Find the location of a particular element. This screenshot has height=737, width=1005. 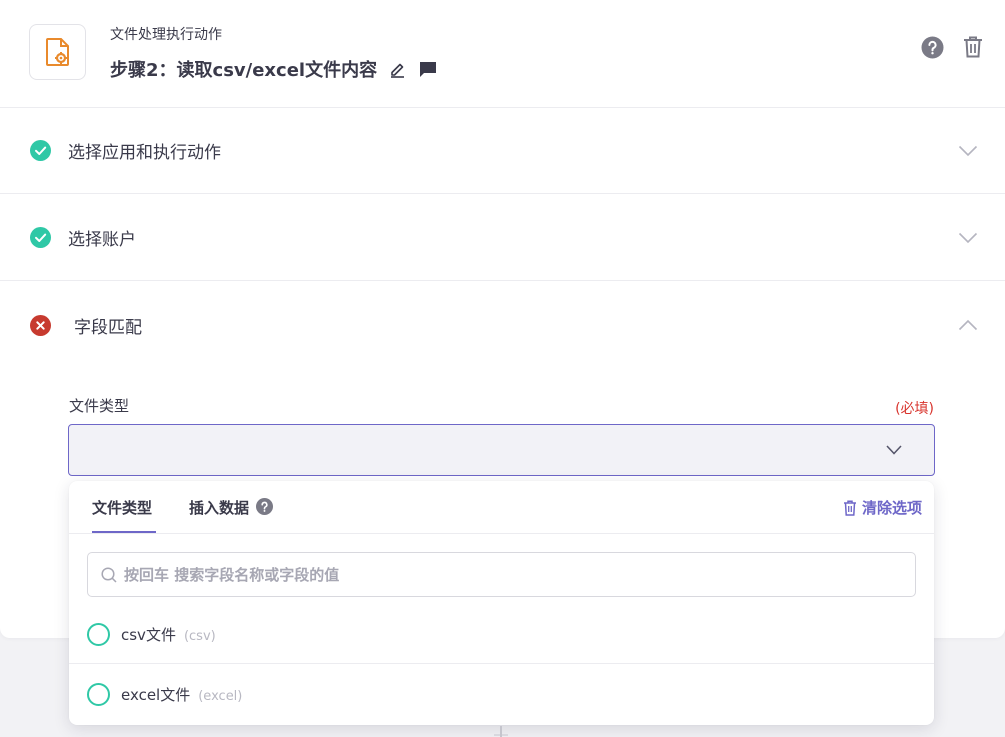

search-icon is located at coordinates (109, 574).